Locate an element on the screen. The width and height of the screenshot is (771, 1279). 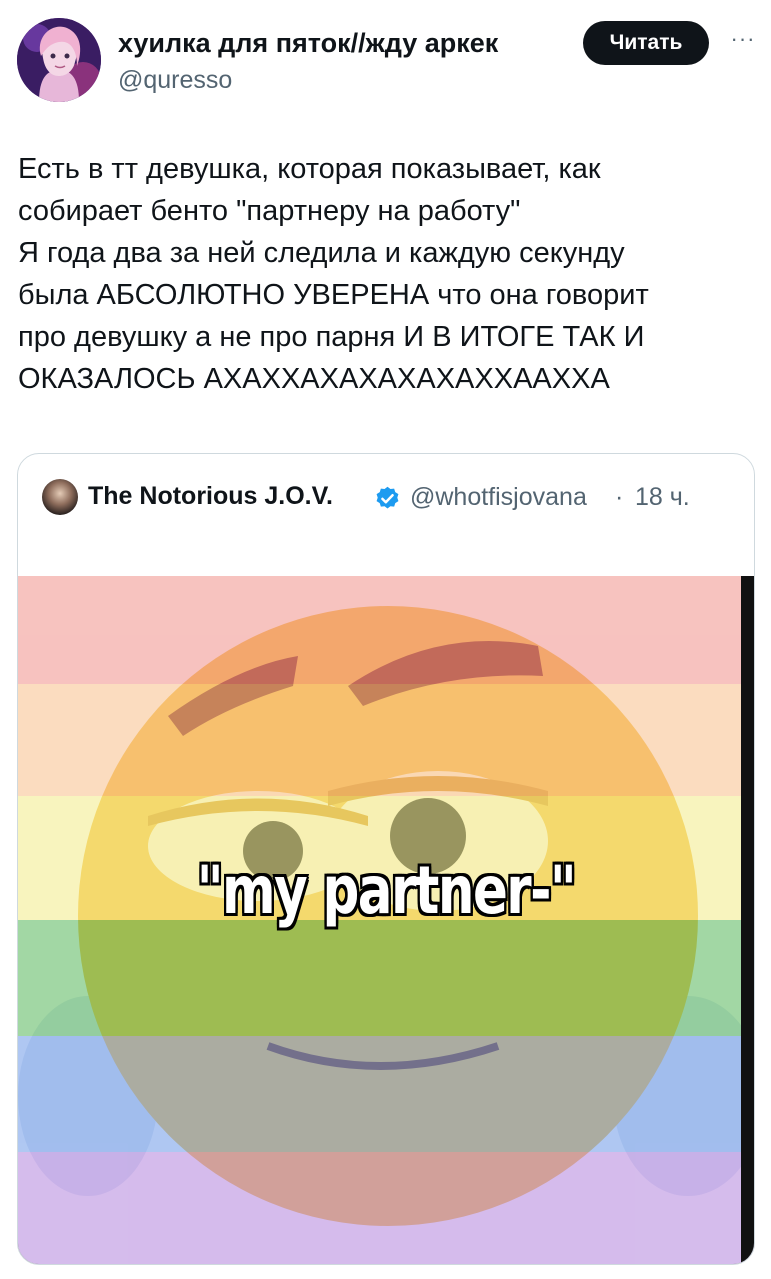
quoted-author-avatar is located at coordinates (60, 497).